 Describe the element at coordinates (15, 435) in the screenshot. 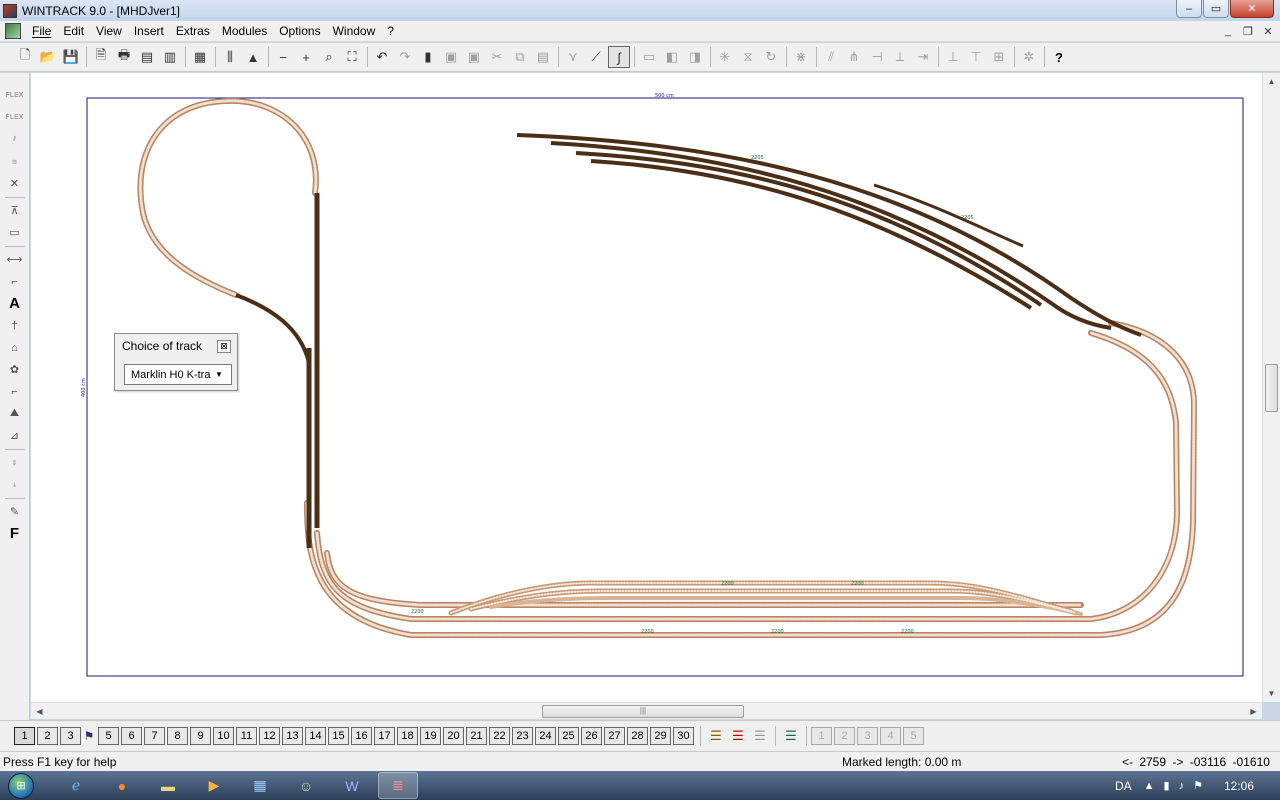

I see `profile-icon: ⊿` at that location.